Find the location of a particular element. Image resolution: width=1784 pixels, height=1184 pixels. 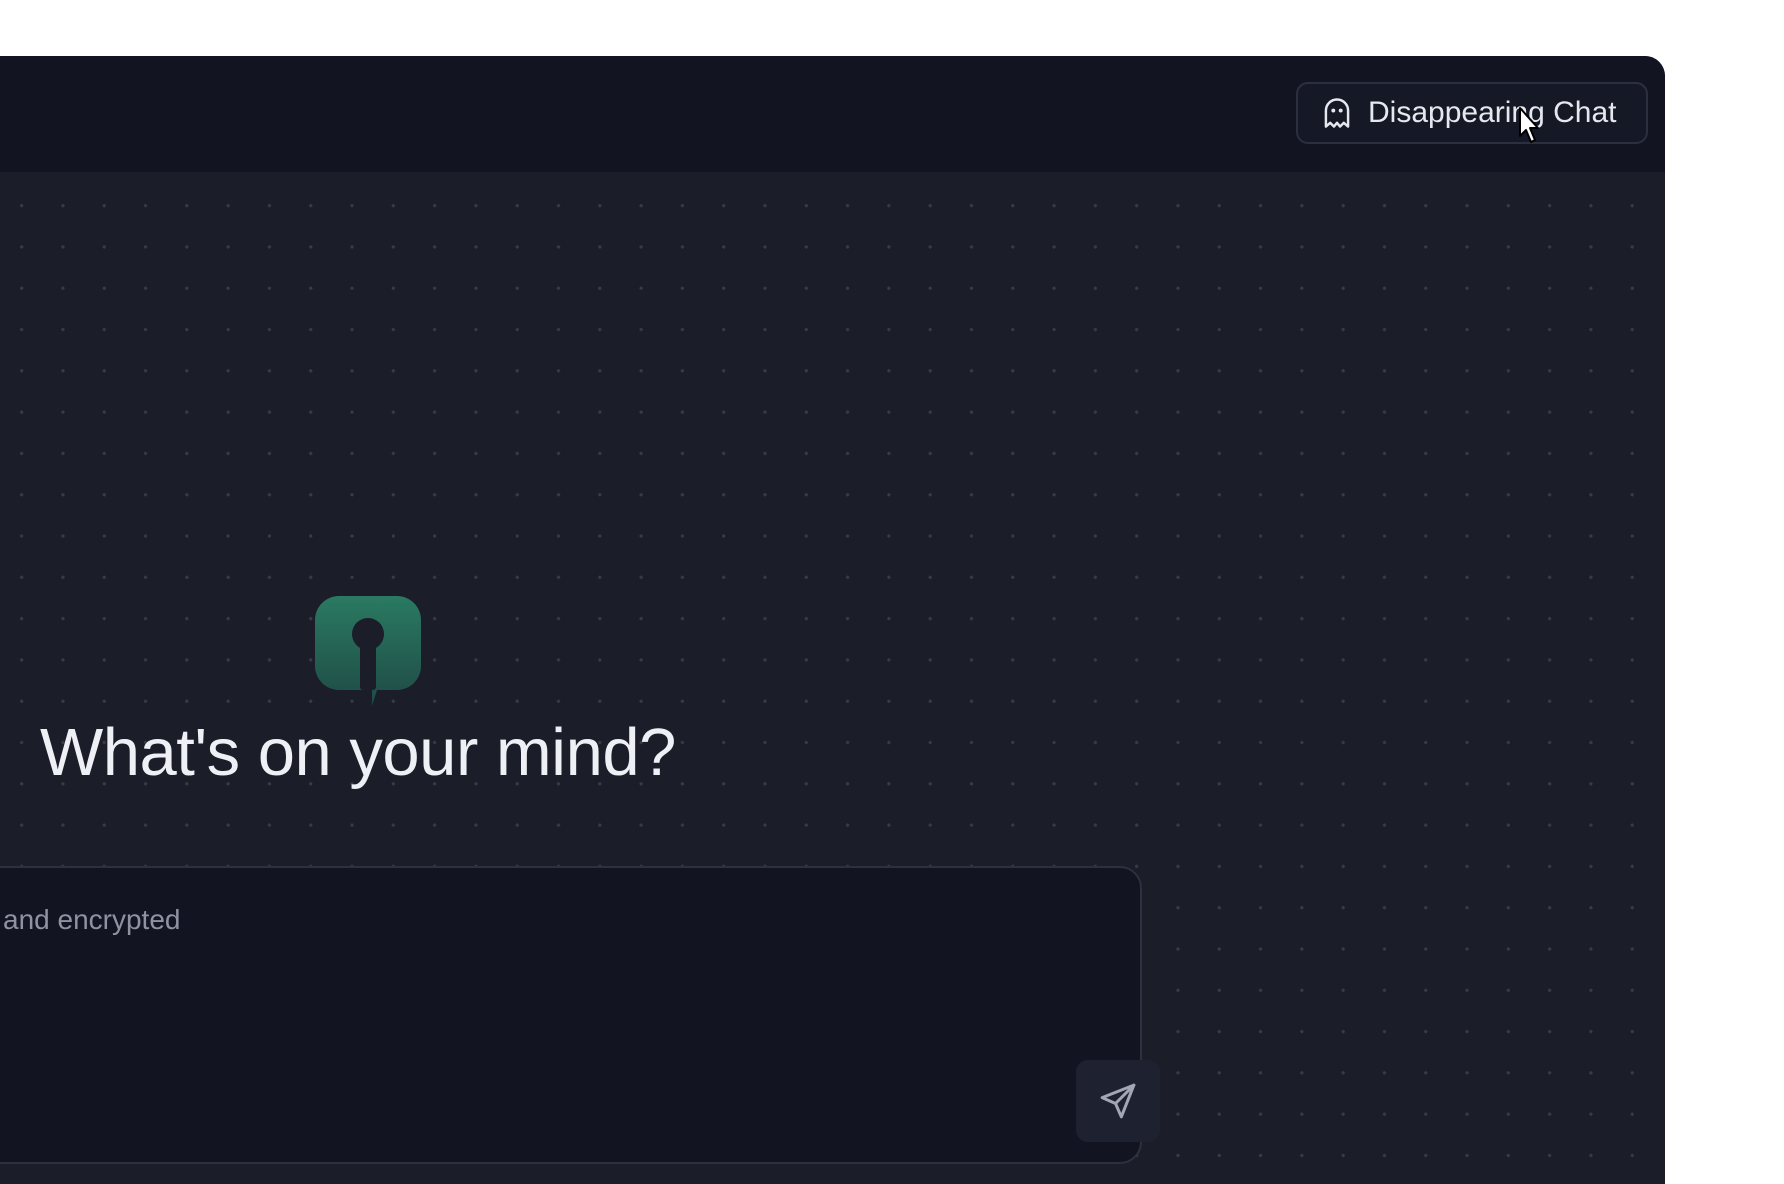

disappearing-chat-button: Disappearing Chat is located at coordinates (1472, 113).